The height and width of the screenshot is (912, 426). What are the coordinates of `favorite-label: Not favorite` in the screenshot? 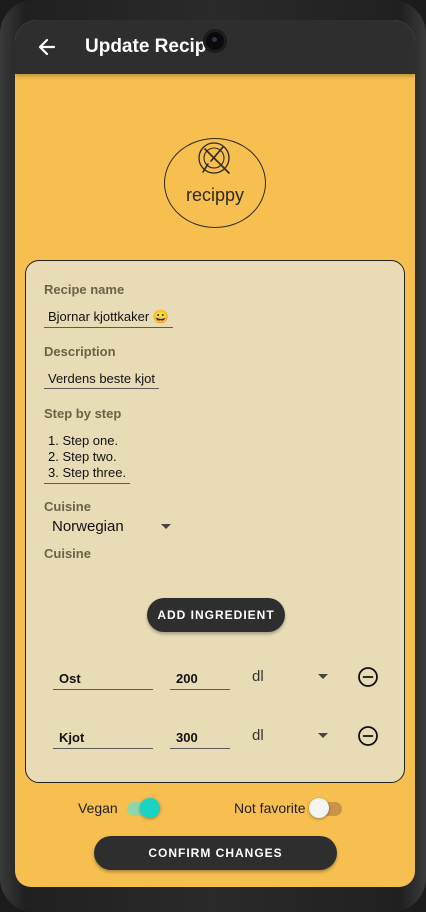 It's located at (270, 808).